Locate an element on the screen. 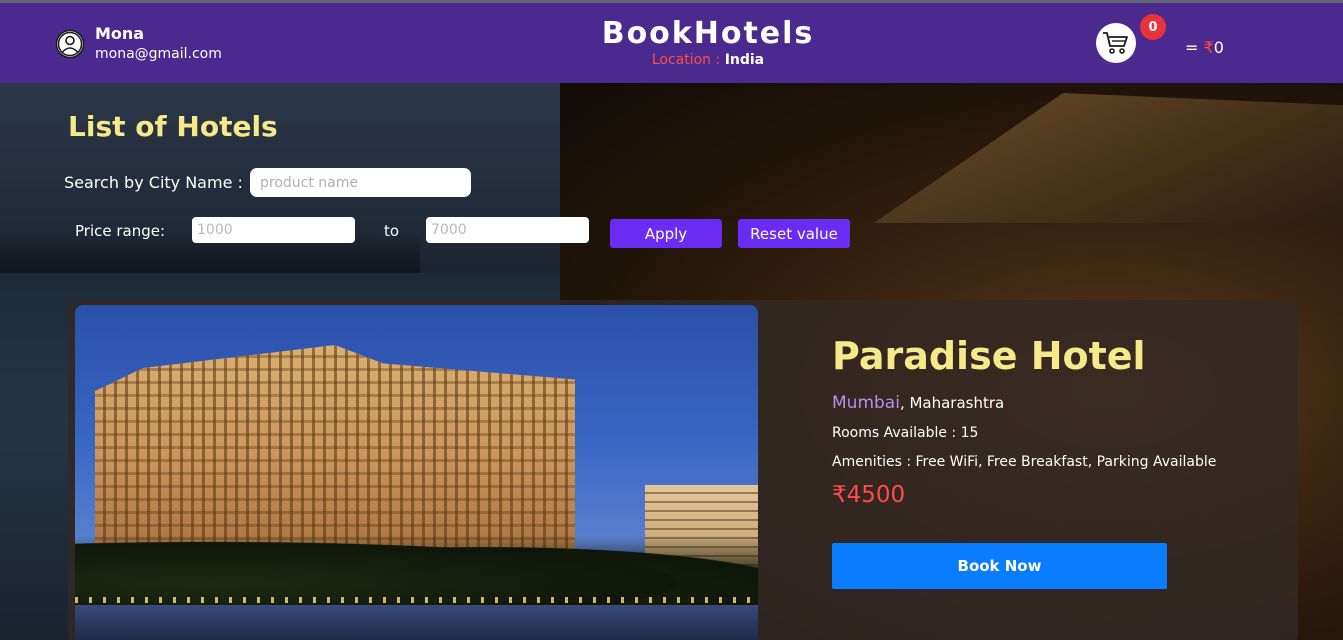 The image size is (1343, 640). user-email: mona@gmail.com is located at coordinates (158, 54).